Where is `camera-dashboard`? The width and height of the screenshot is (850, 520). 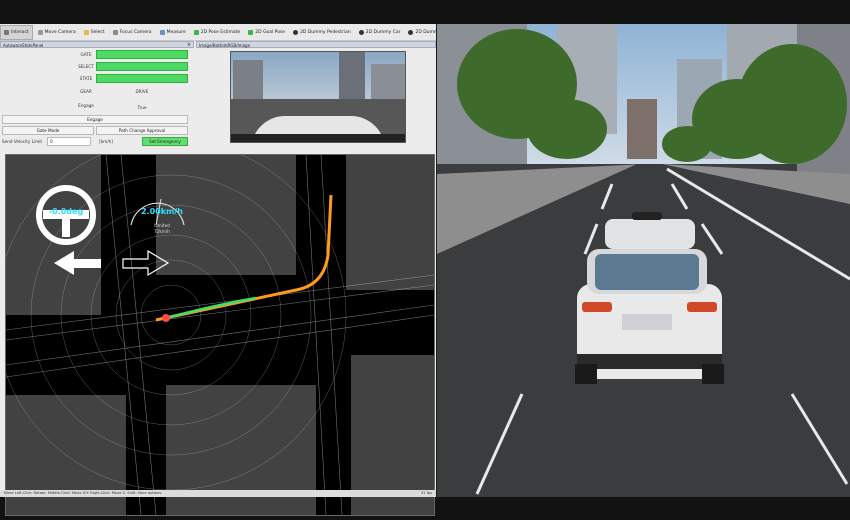
camera-dashboard is located at coordinates (318, 138).